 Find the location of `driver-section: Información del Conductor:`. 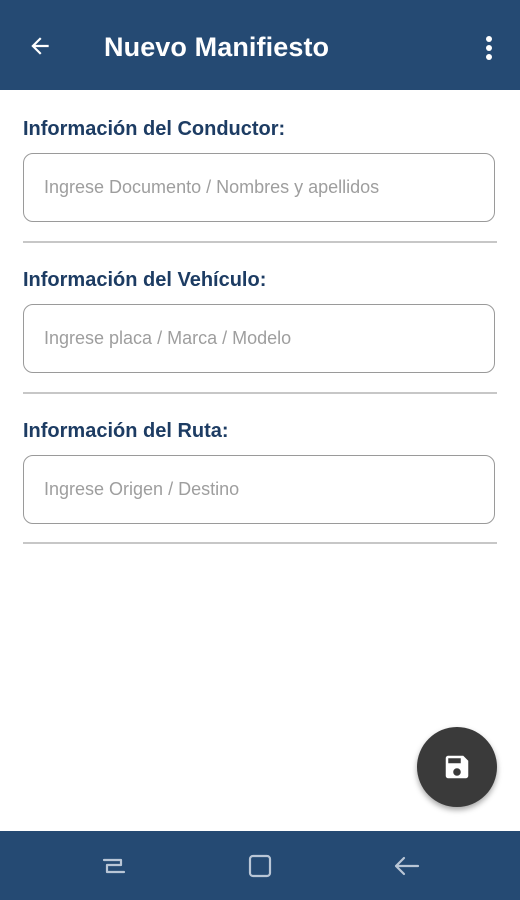

driver-section: Información del Conductor: is located at coordinates (260, 169).